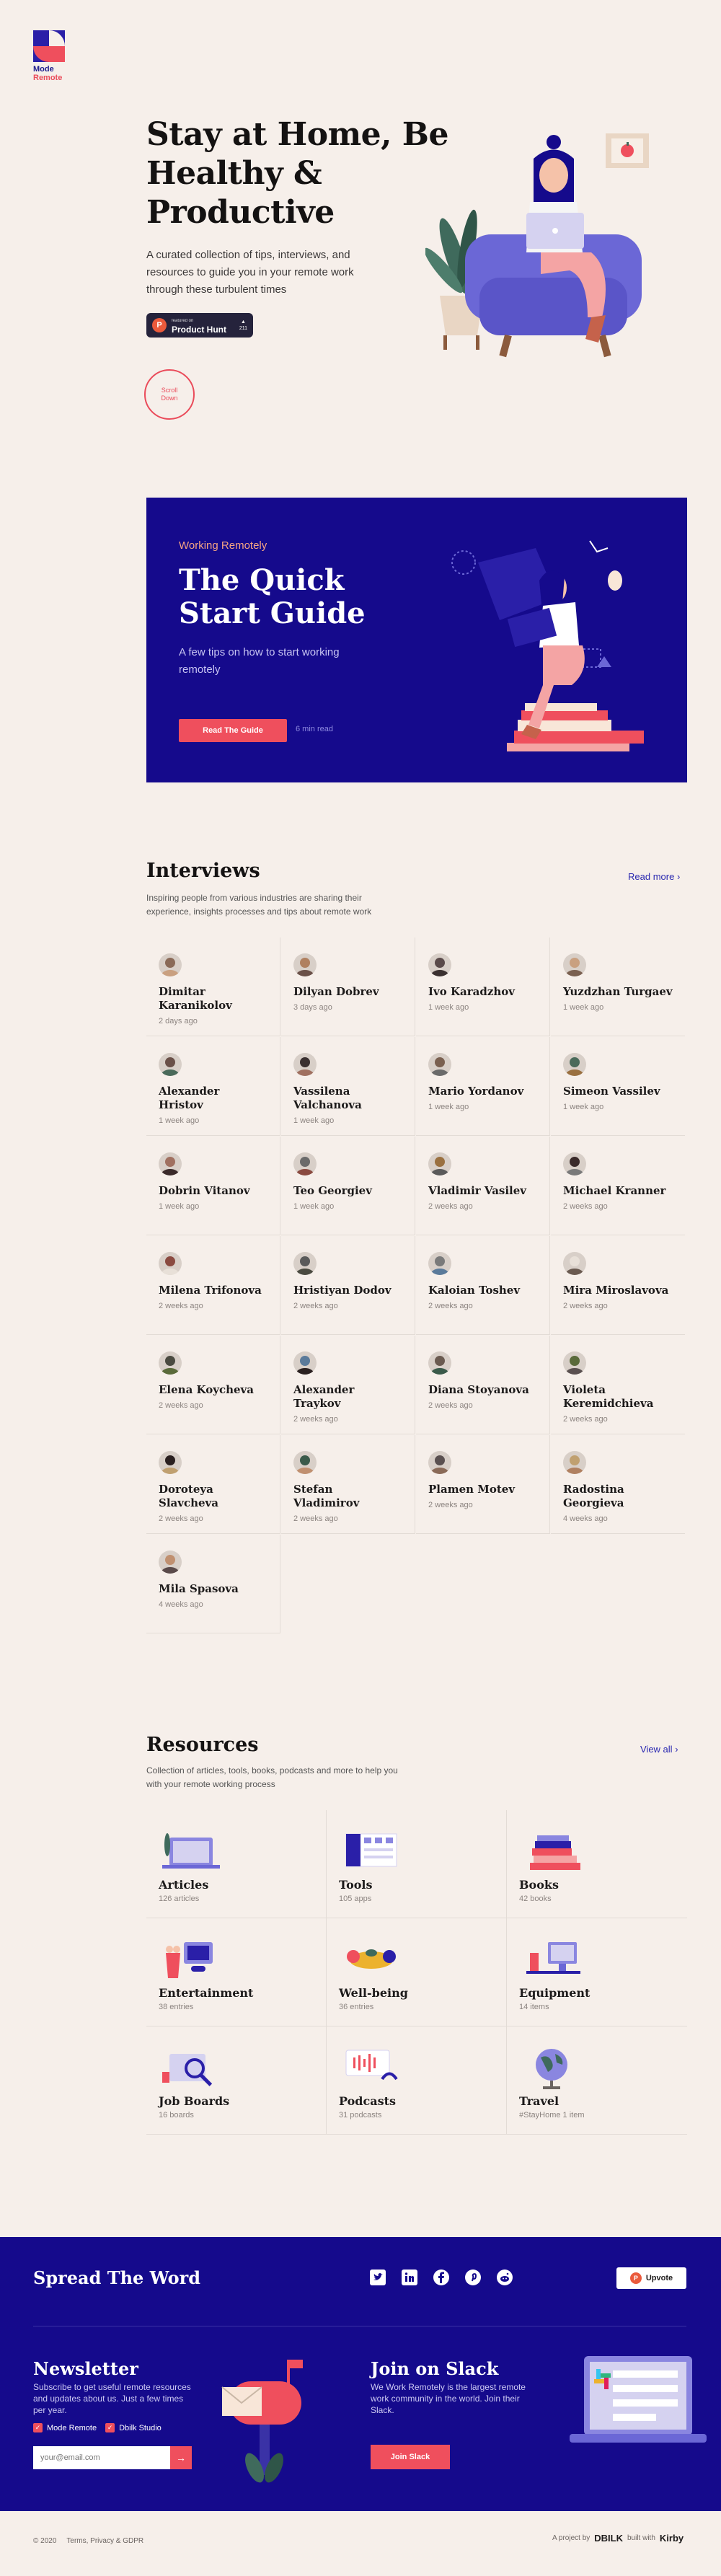 This screenshot has height=2576, width=721. Describe the element at coordinates (184, 1885) in the screenshot. I see `resource-name: Articles` at that location.